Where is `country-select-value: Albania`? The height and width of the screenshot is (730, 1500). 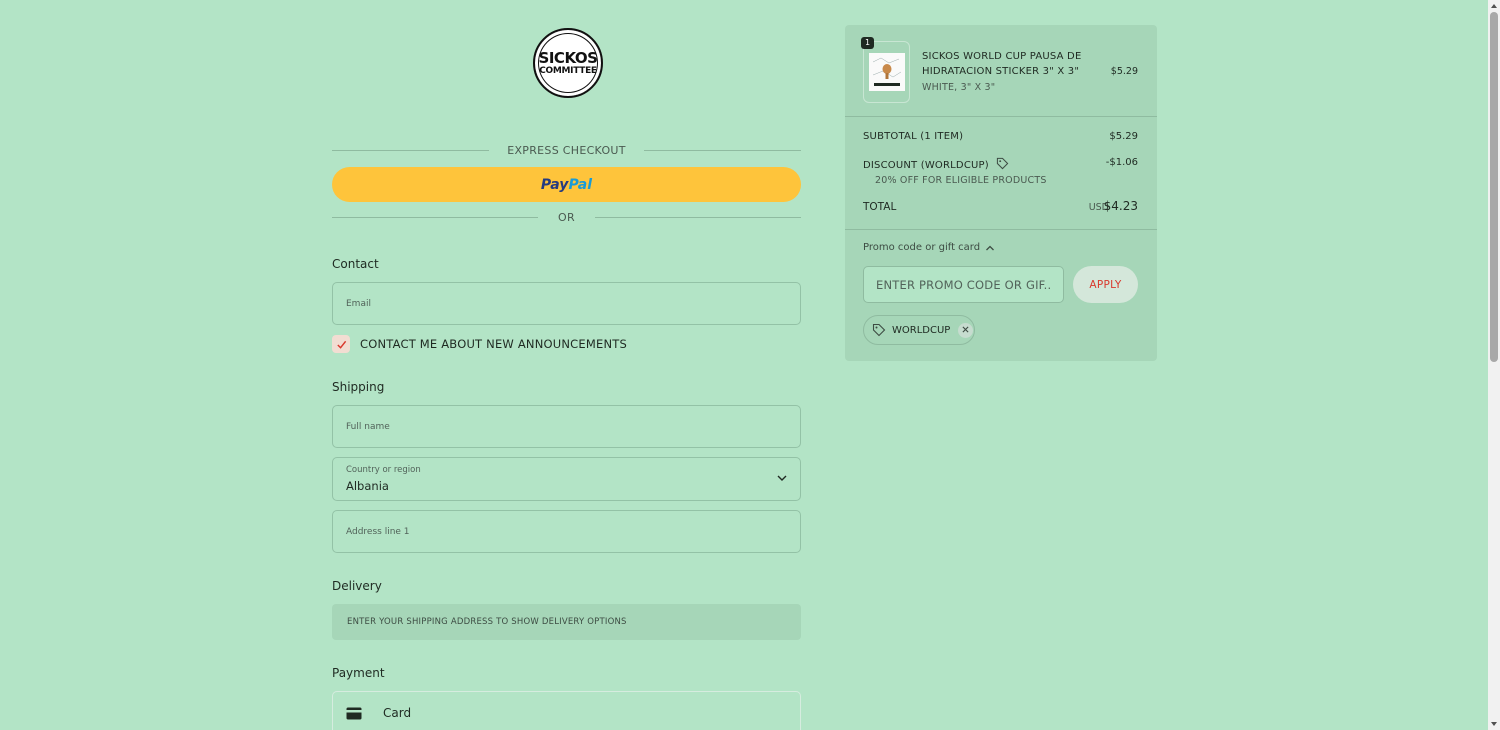 country-select-value: Albania is located at coordinates (367, 486).